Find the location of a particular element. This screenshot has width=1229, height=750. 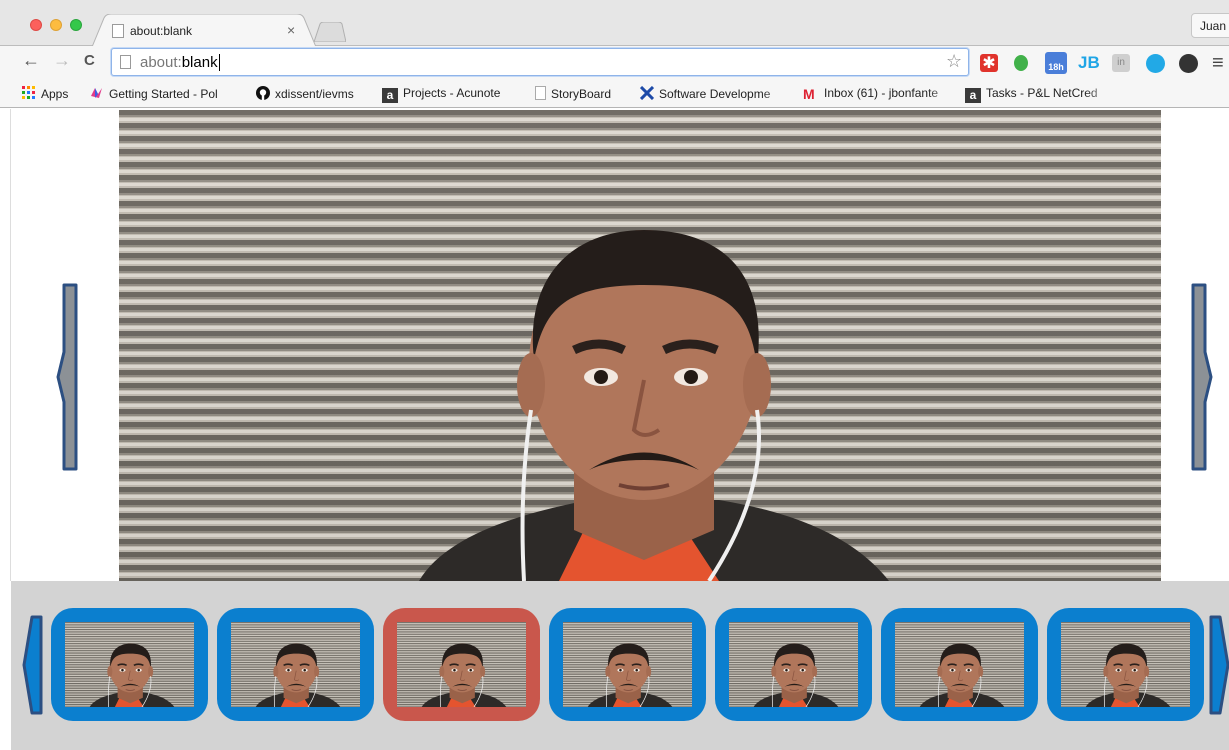

strip-next-arrow-button is located at coordinates (1218, 665).